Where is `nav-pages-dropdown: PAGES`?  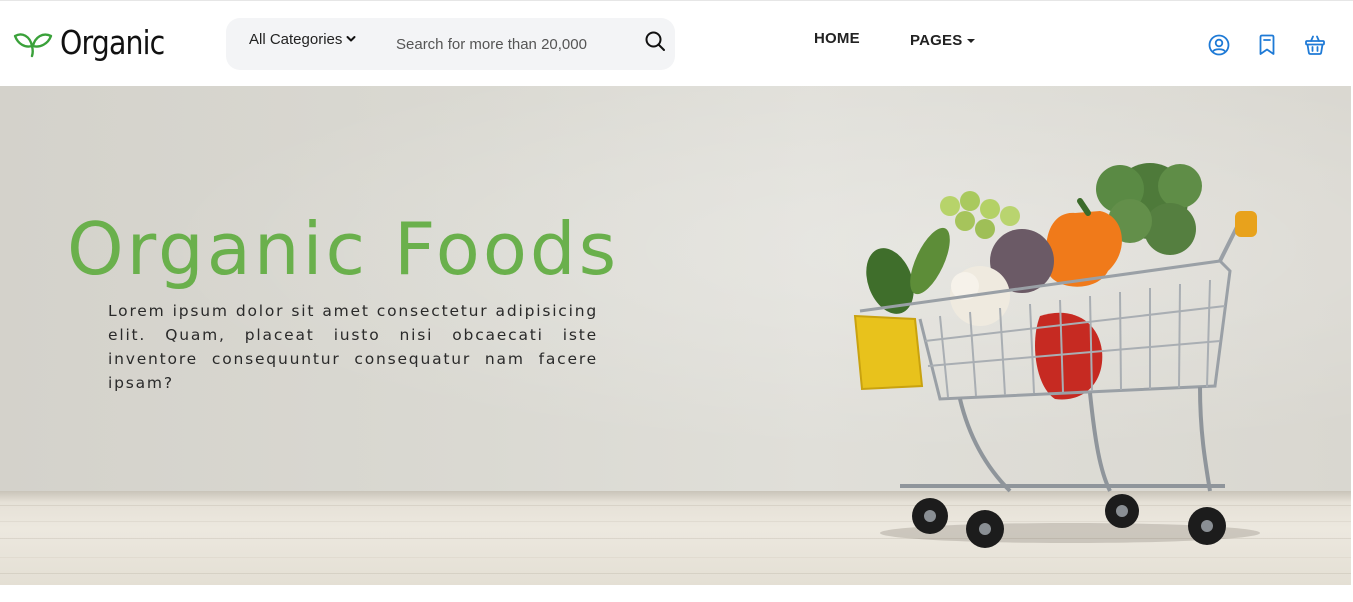
nav-pages-dropdown: PAGES is located at coordinates (943, 40).